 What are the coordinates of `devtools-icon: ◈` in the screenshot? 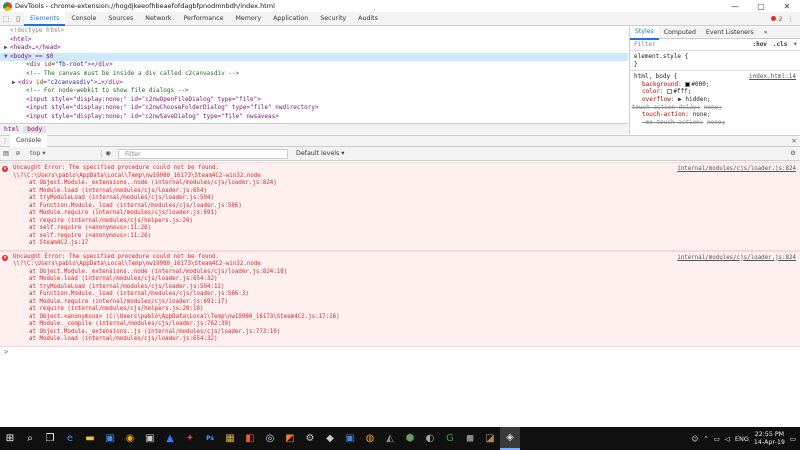 It's located at (510, 438).